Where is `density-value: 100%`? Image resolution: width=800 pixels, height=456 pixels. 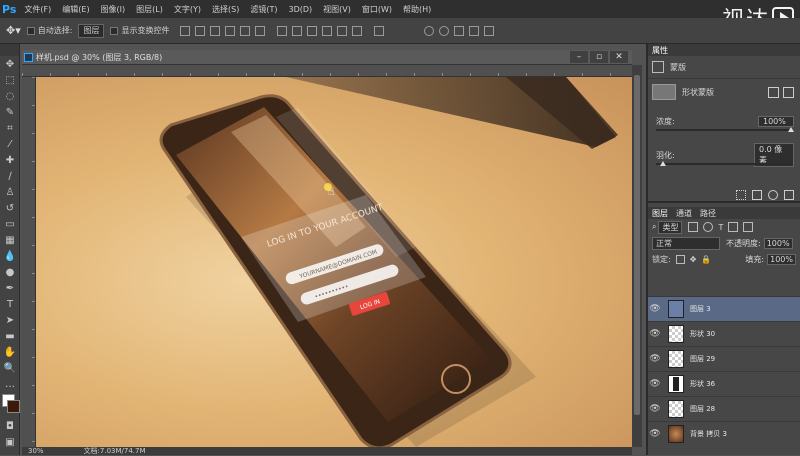 density-value: 100% is located at coordinates (776, 121).